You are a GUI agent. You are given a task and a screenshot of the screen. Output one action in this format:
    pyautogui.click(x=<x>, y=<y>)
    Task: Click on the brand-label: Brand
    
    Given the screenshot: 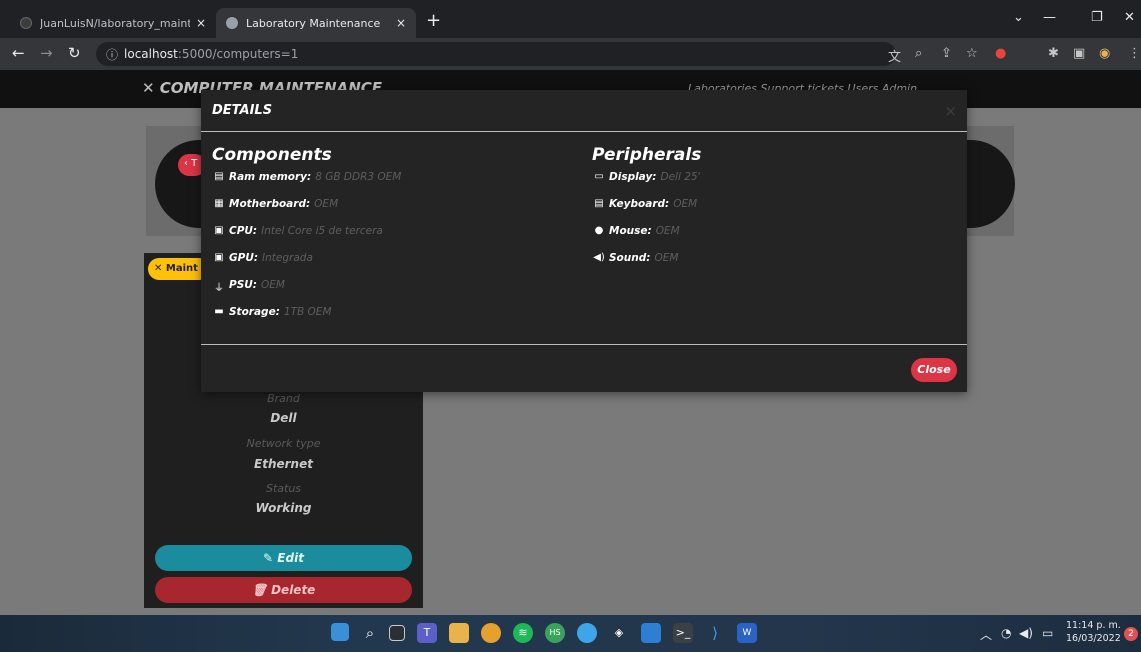 What is the action you would take?
    pyautogui.click(x=283, y=398)
    